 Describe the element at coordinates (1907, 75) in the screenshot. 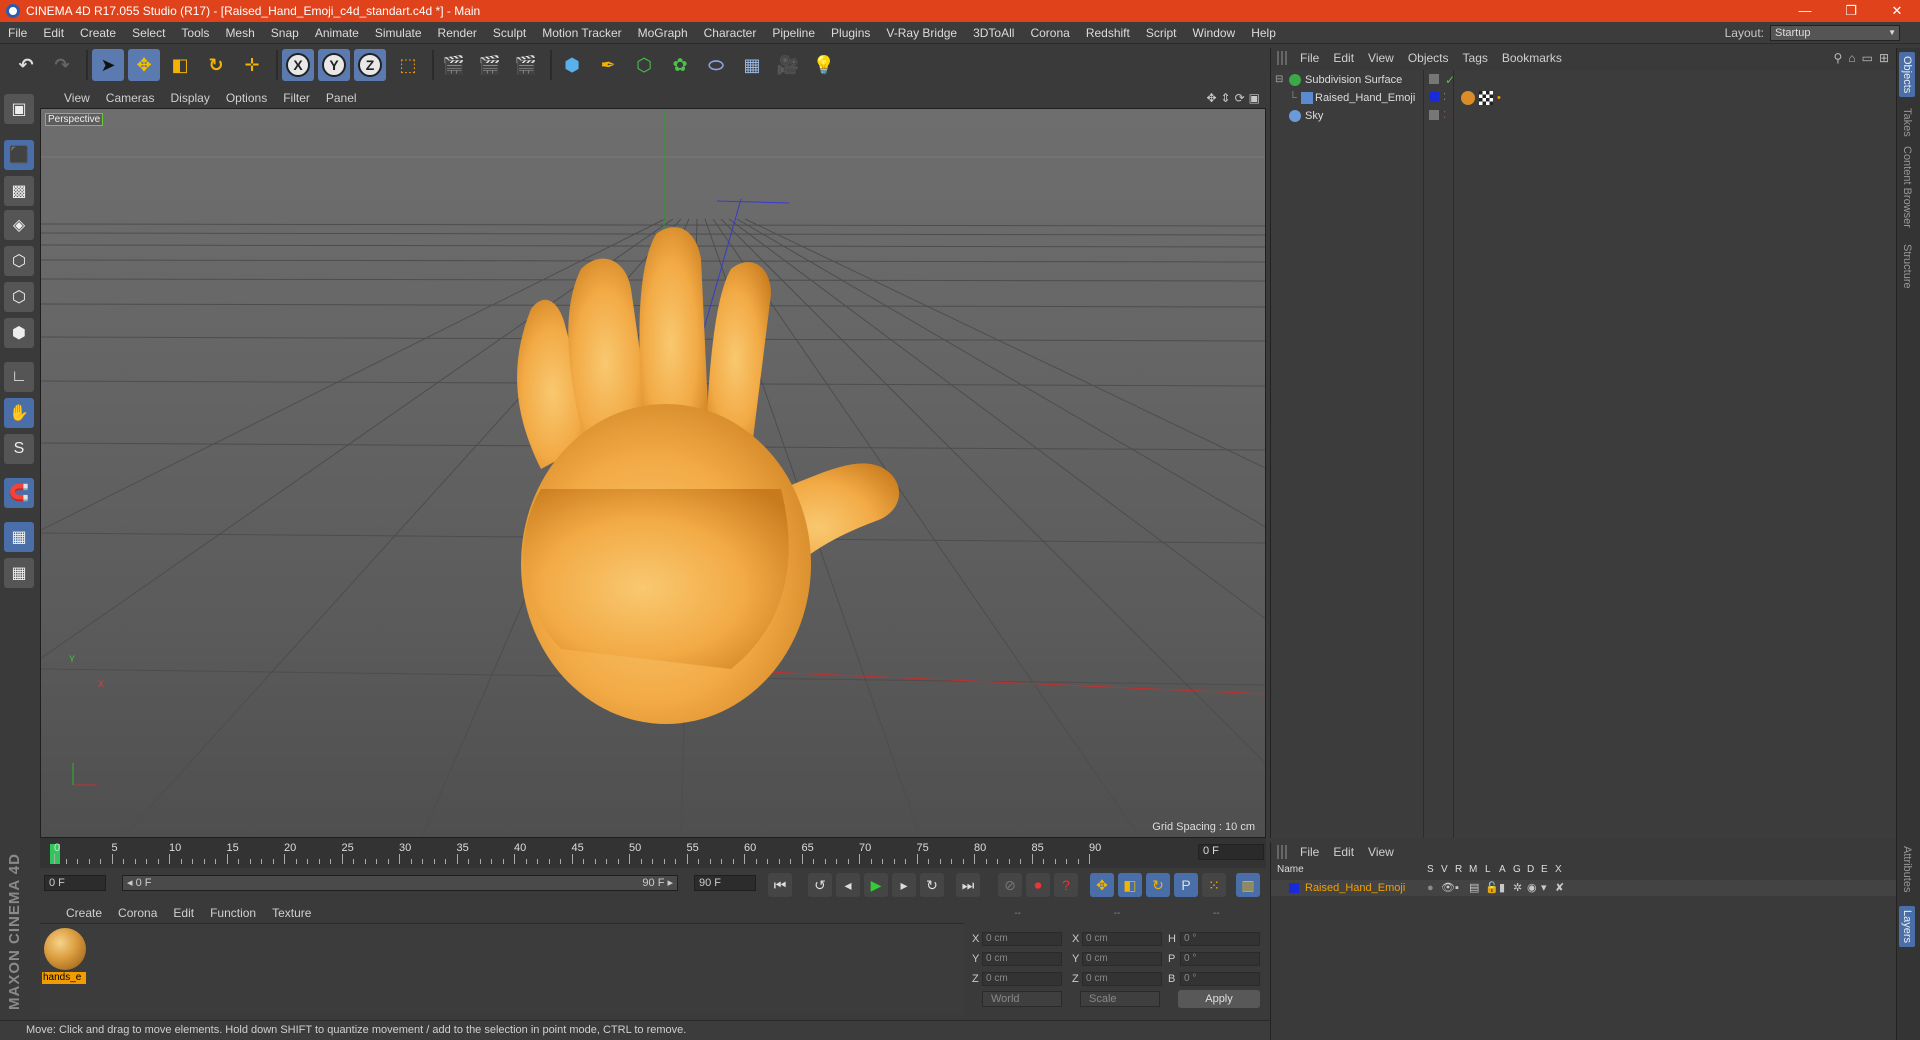

I see `tab-objects: Objects` at that location.